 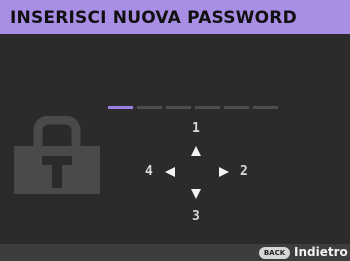 What do you see at coordinates (57, 155) in the screenshot?
I see `lock-icon` at bounding box center [57, 155].